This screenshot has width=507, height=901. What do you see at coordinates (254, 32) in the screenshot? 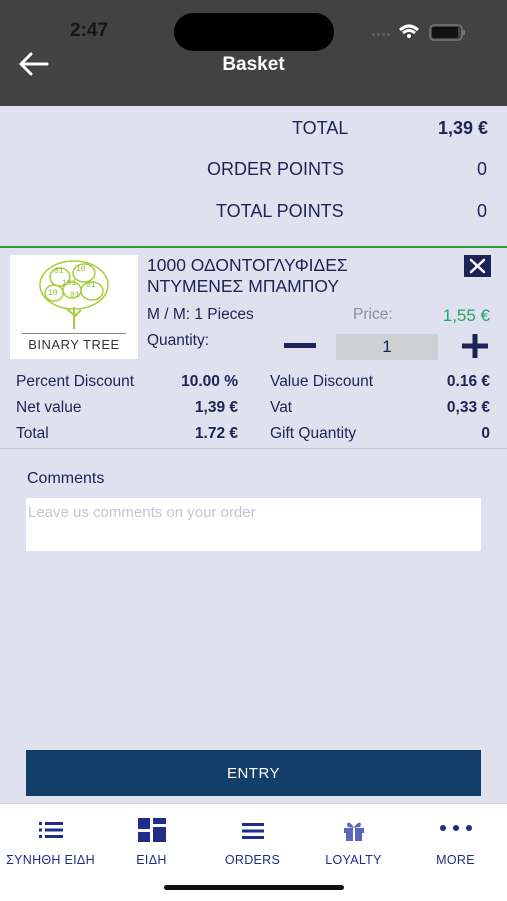
I see `dynamic-island` at bounding box center [254, 32].